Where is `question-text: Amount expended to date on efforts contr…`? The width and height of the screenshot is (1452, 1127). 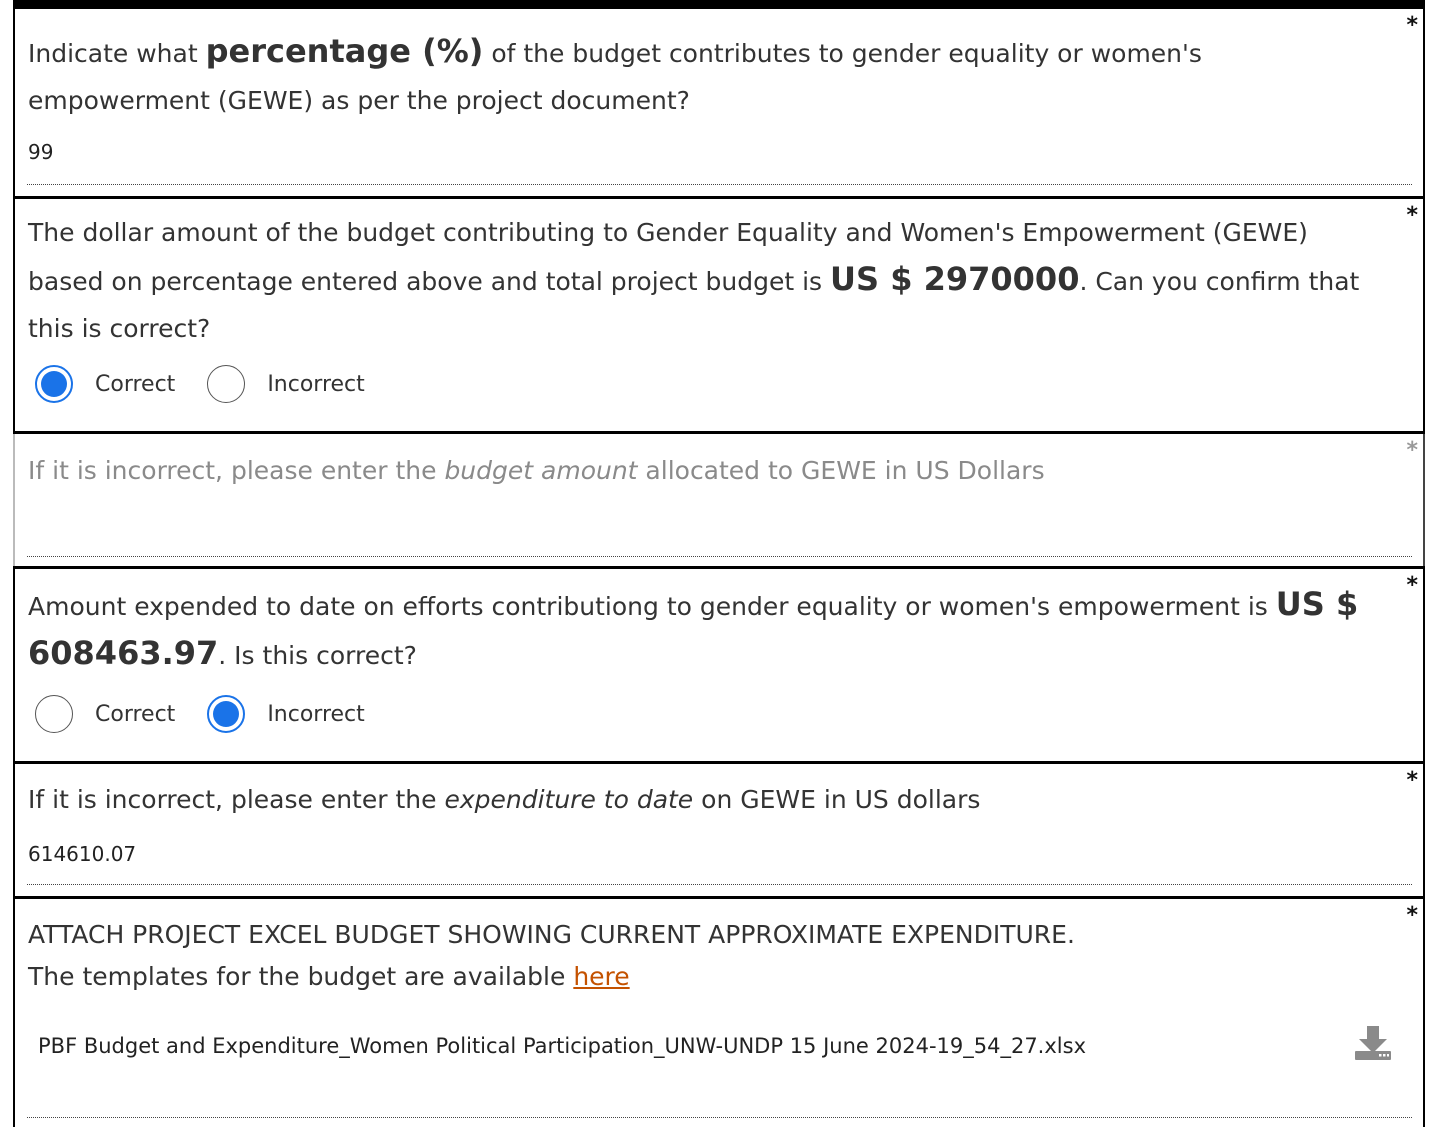
question-text: Amount expended to date on efforts contr… is located at coordinates (693, 628).